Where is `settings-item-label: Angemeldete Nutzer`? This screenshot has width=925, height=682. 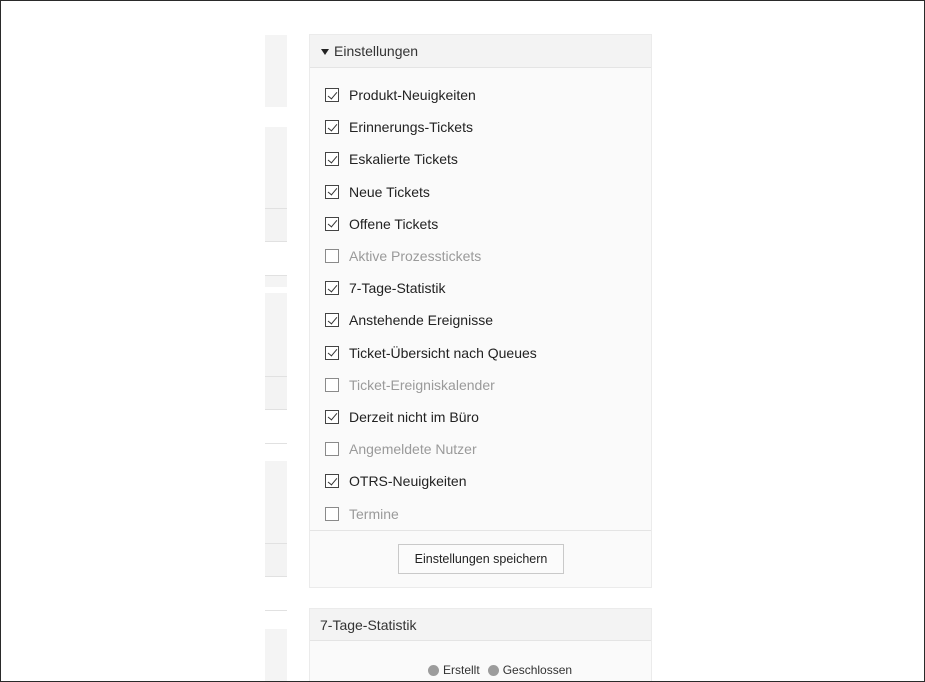
settings-item-label: Angemeldete Nutzer is located at coordinates (413, 449).